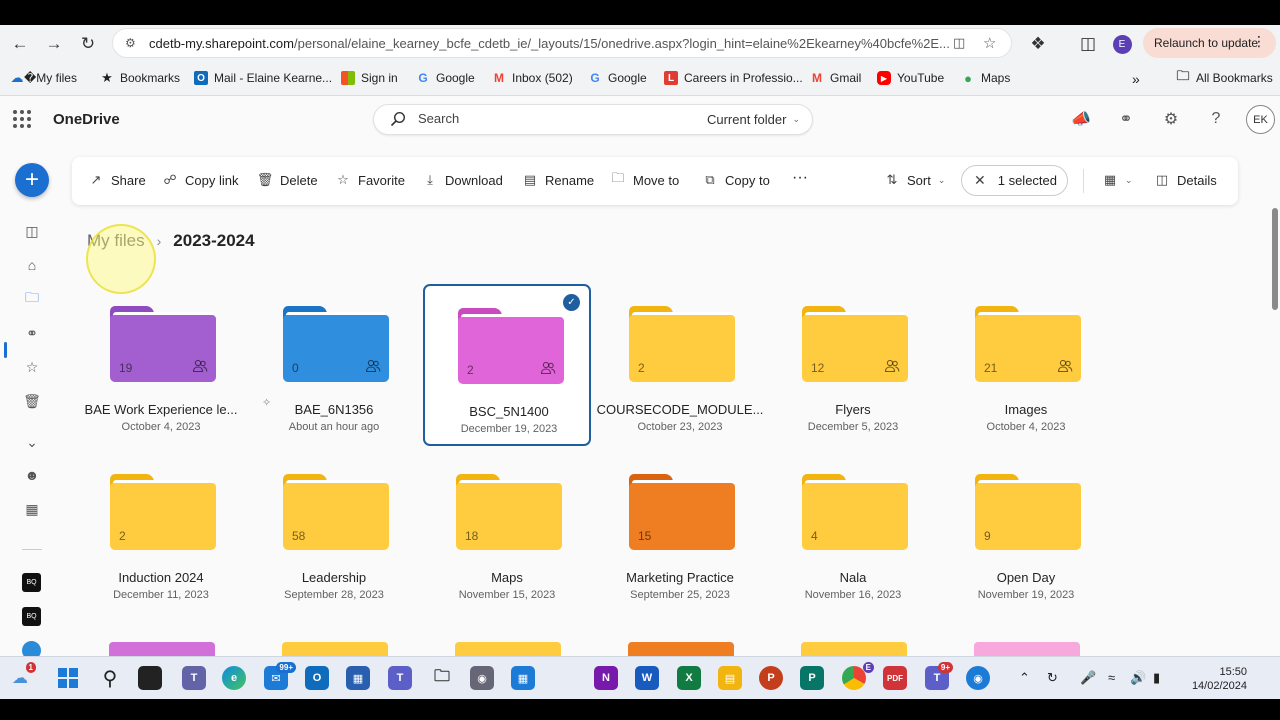 This screenshot has height=720, width=1280. Describe the element at coordinates (334, 365) in the screenshot. I see `folder-tile: 0 BAE_6N1356 About an hour ago ✧` at that location.